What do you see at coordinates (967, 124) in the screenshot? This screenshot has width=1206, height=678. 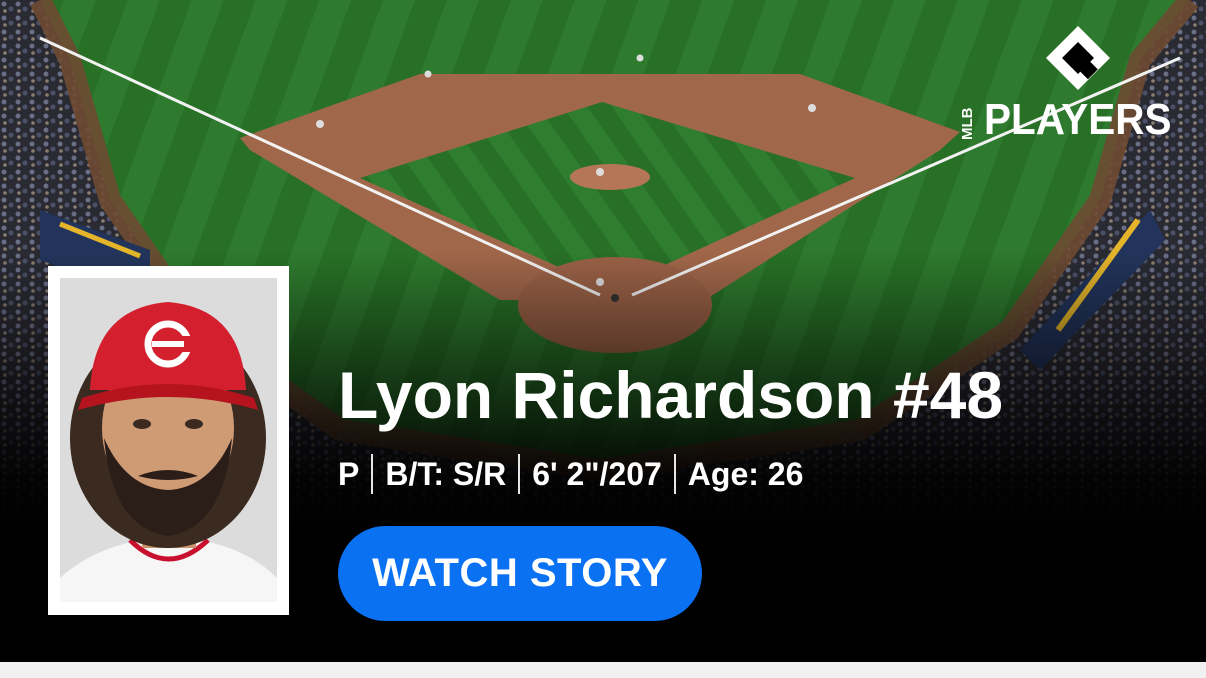 I see `logo-prefix: MLB` at bounding box center [967, 124].